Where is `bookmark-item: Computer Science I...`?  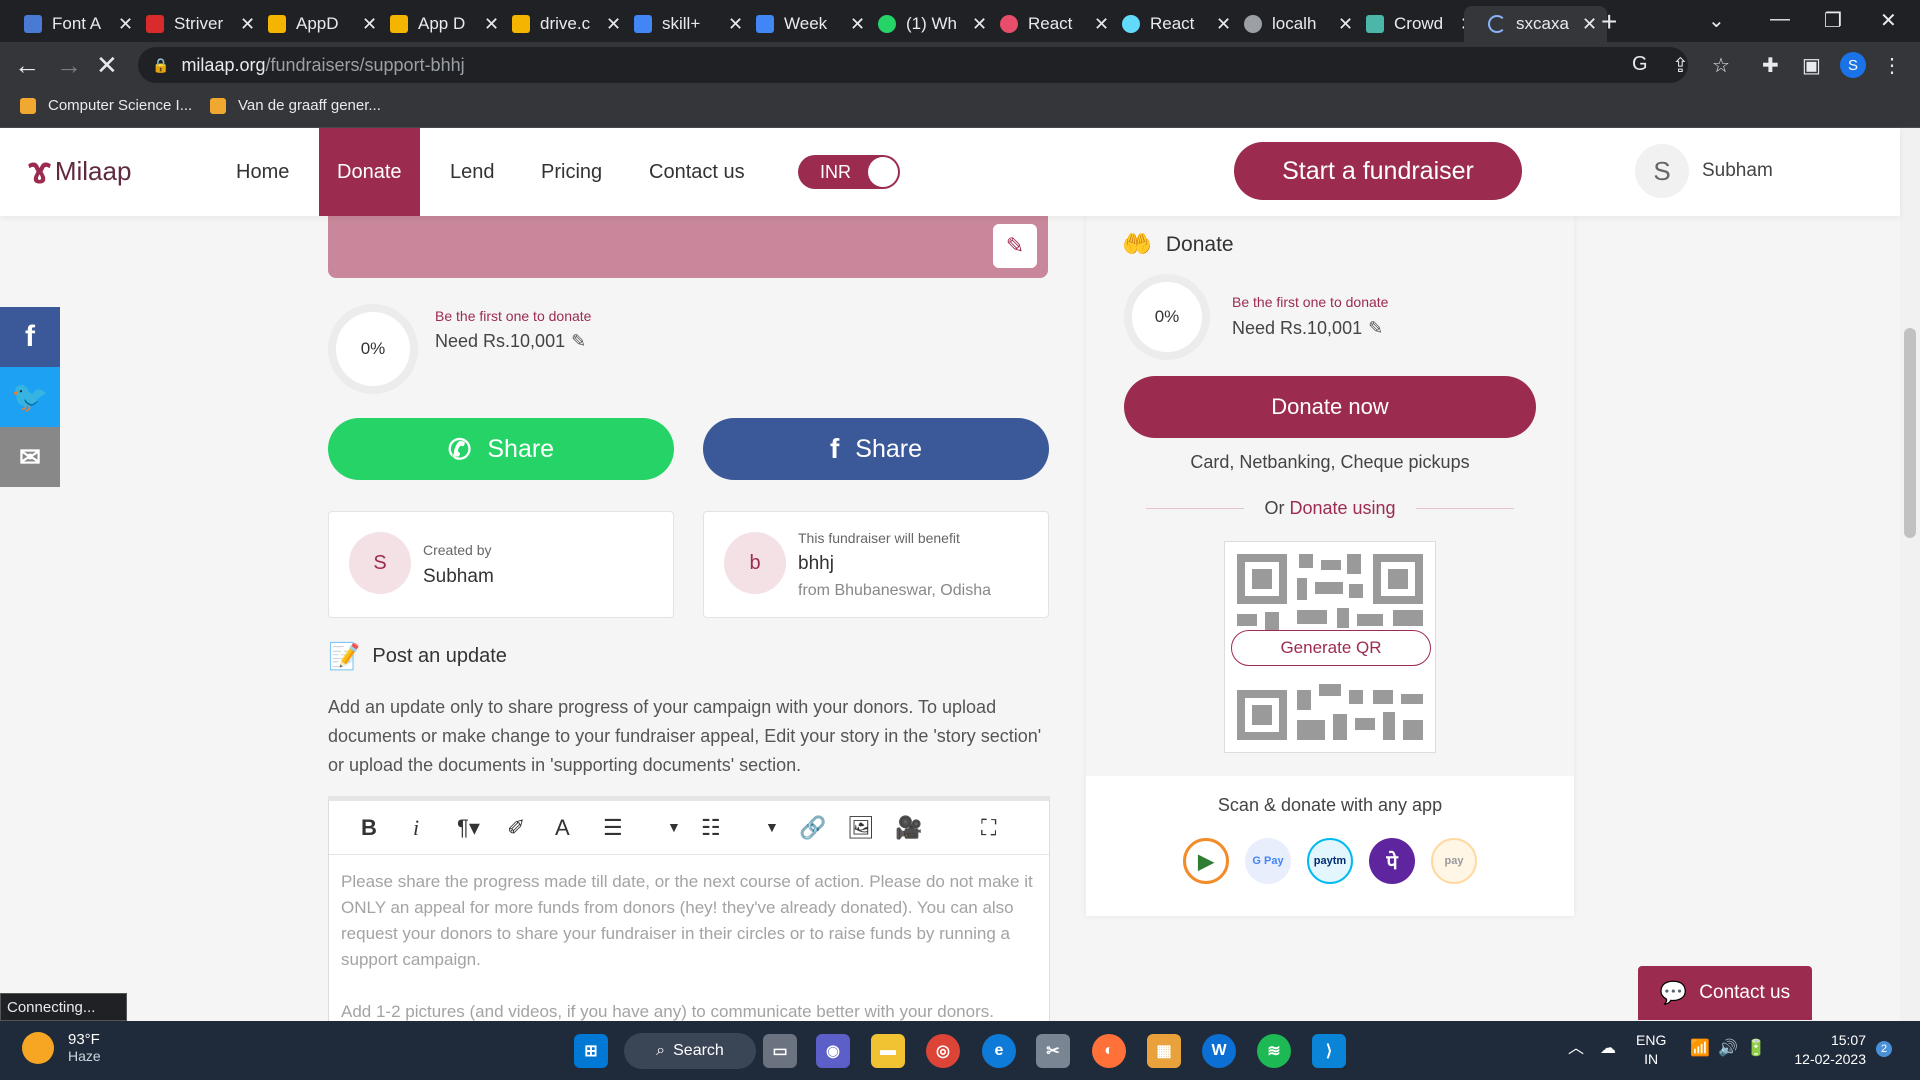
bookmark-item: Computer Science I... is located at coordinates (106, 105).